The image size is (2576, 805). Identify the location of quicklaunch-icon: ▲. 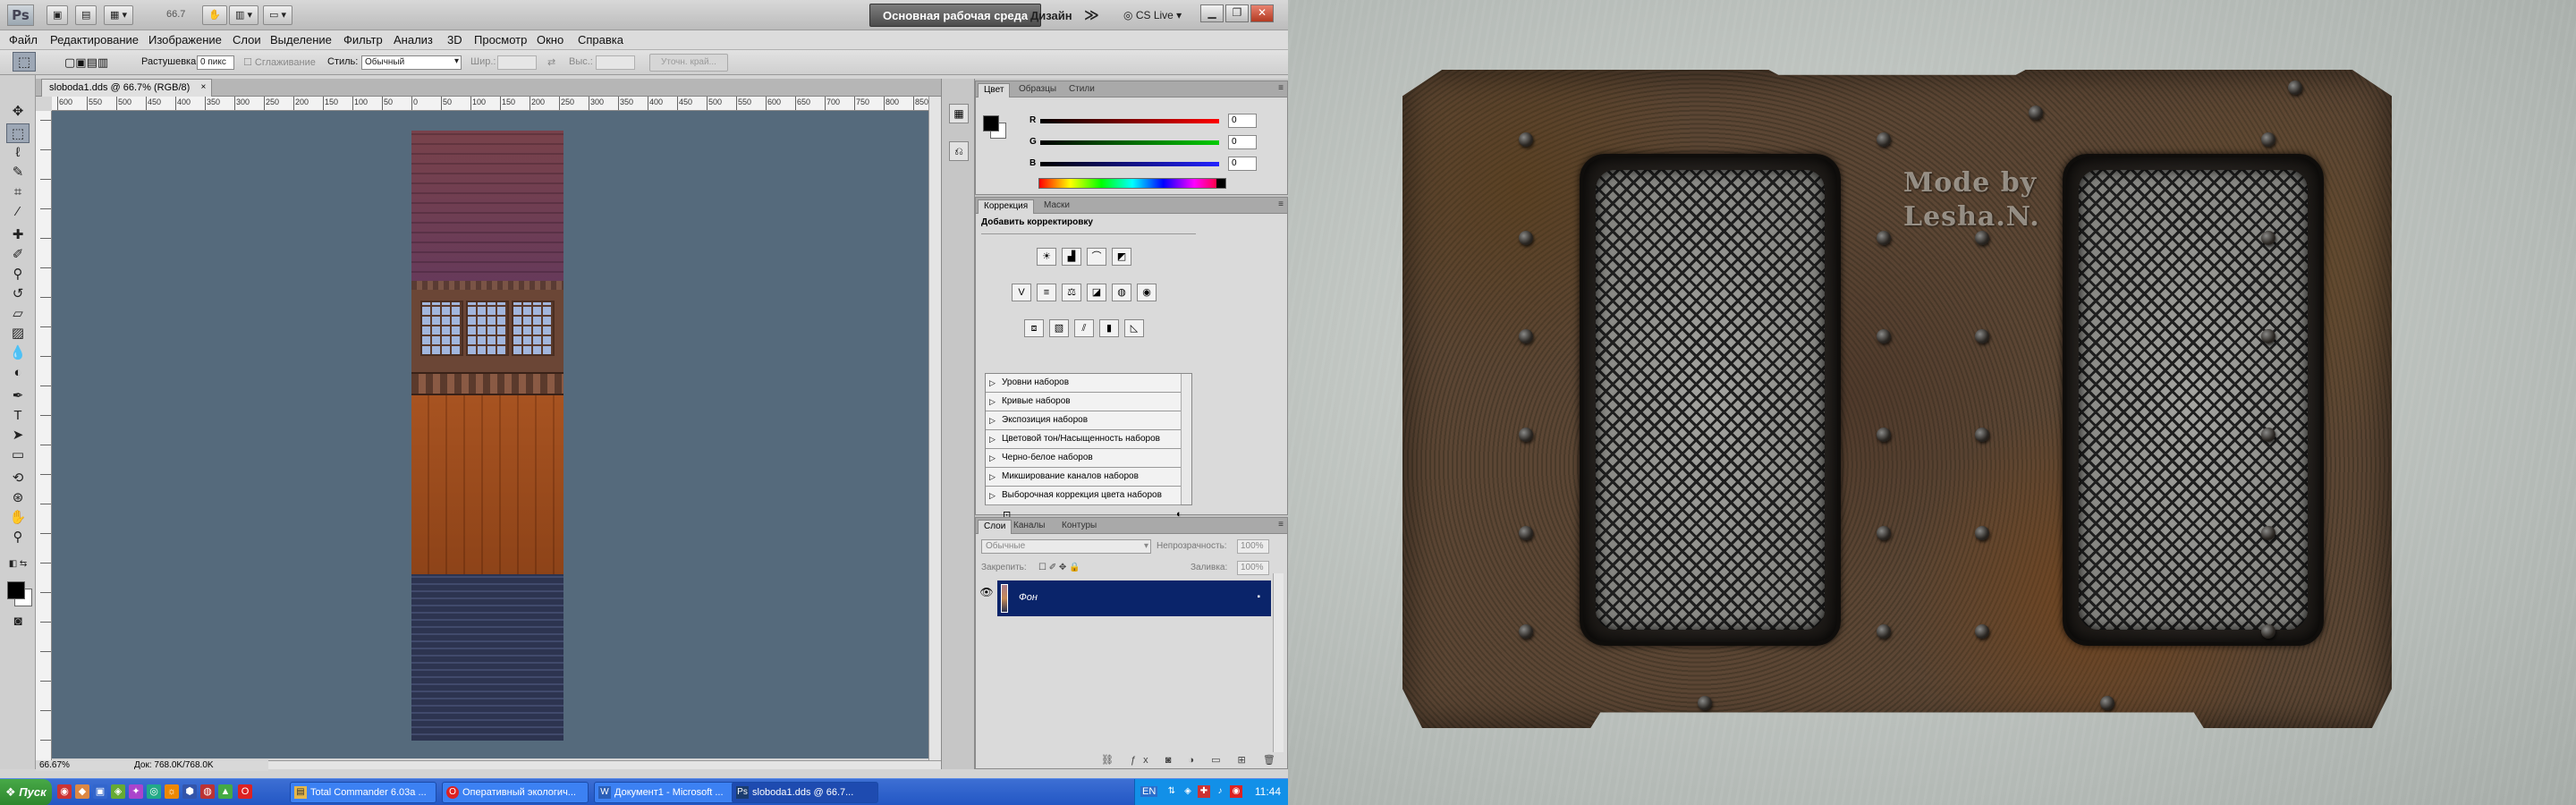
(225, 791).